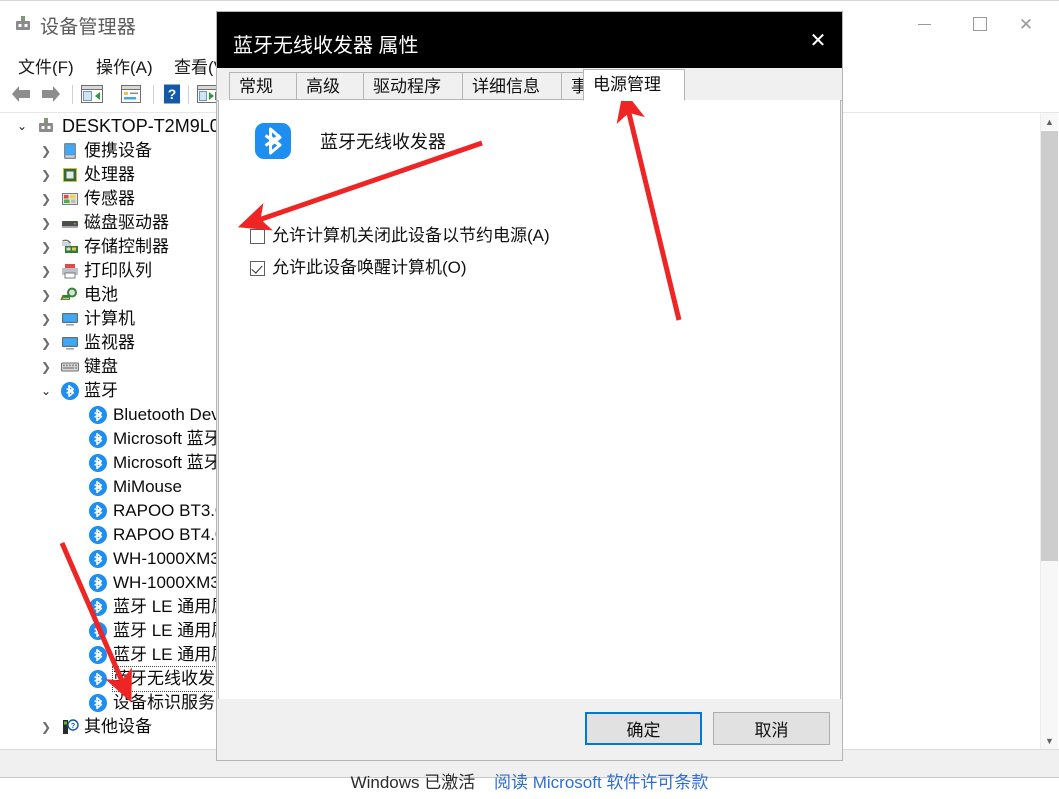 The image size is (1059, 799). I want to click on cancel-button: 取消, so click(771, 728).